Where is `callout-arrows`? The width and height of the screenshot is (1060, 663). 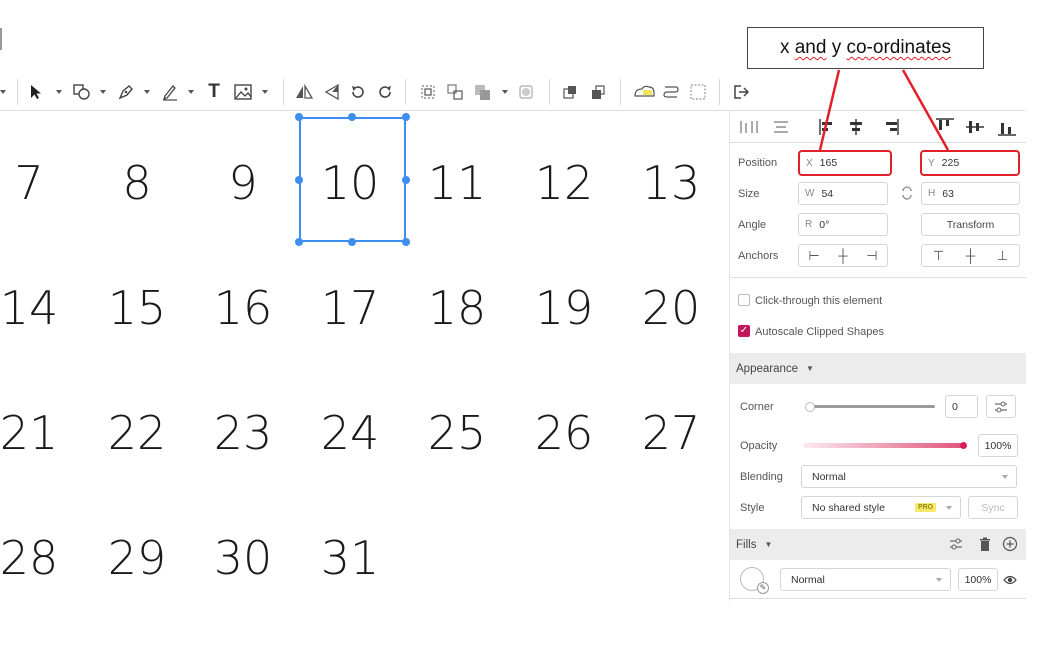 callout-arrows is located at coordinates (884, 110).